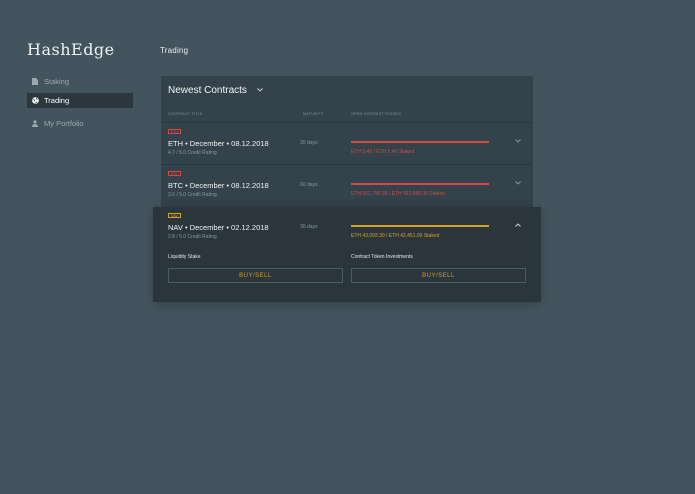 Image resolution: width=695 pixels, height=494 pixels. Describe the element at coordinates (174, 215) in the screenshot. I see `contract-tag: NAV` at that location.